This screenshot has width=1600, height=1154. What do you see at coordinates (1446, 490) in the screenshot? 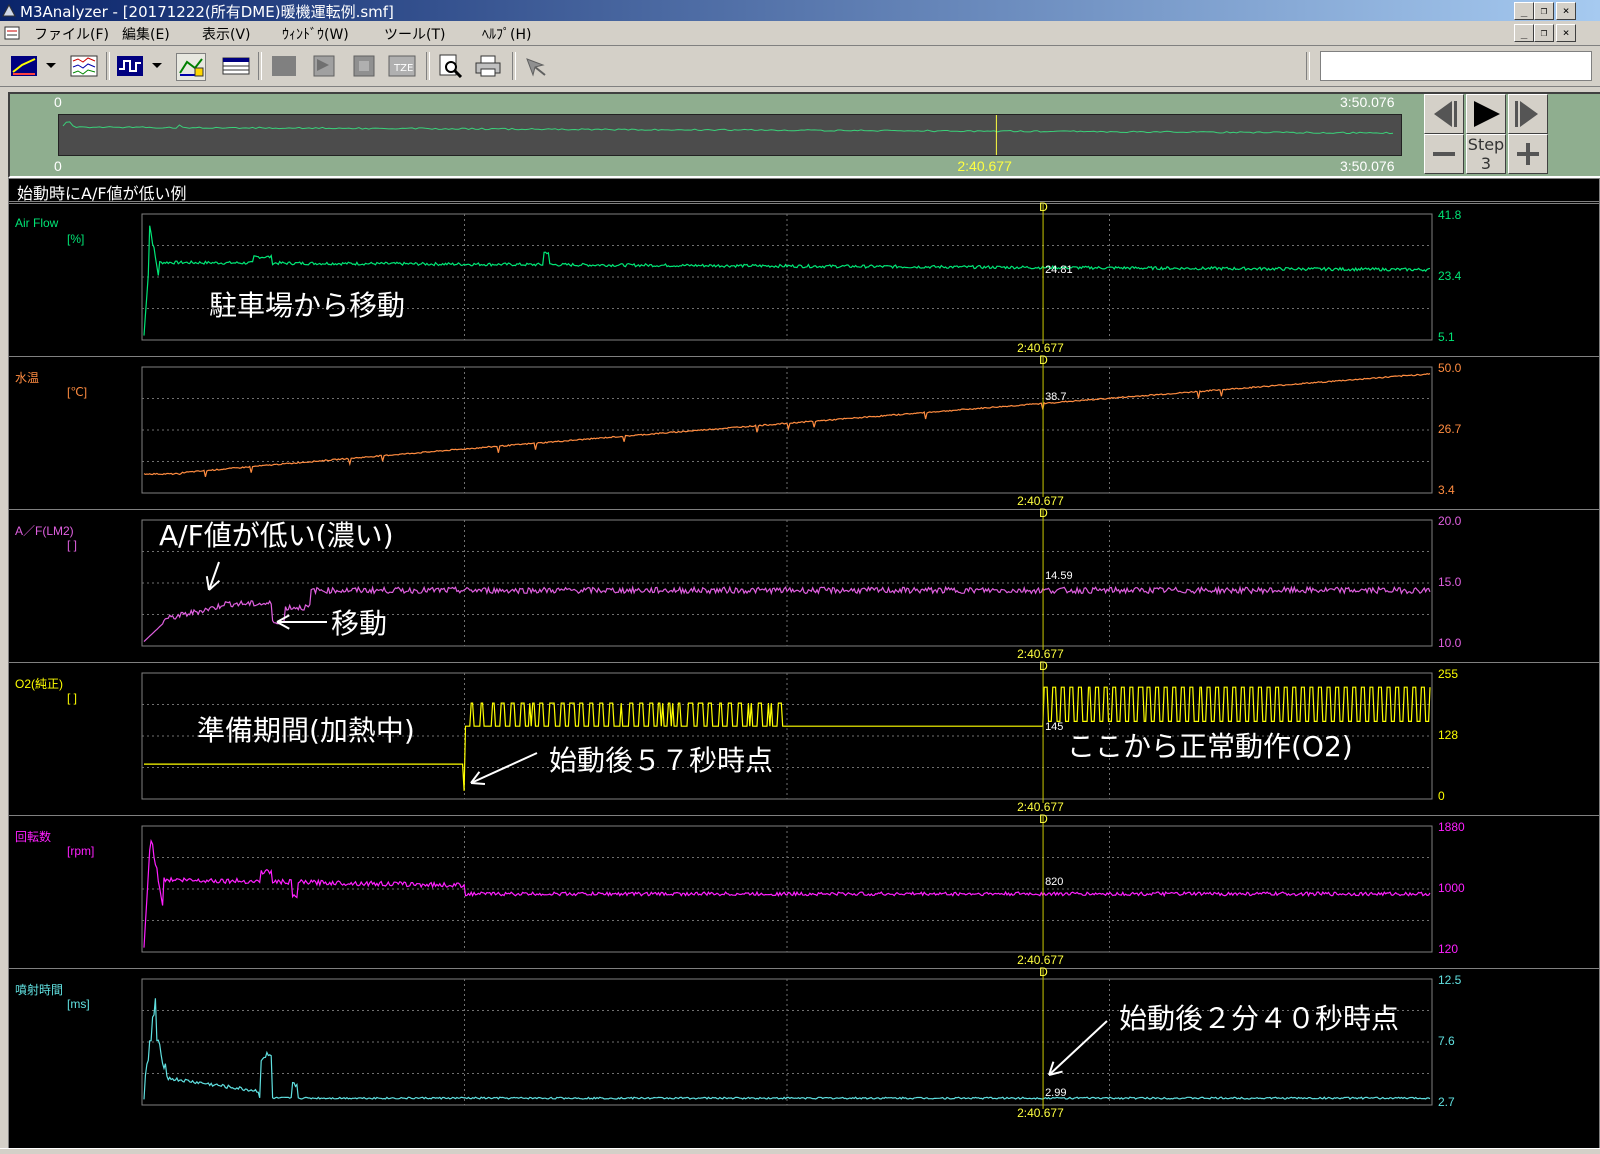
I see `y-tick-label: 3.4` at bounding box center [1446, 490].